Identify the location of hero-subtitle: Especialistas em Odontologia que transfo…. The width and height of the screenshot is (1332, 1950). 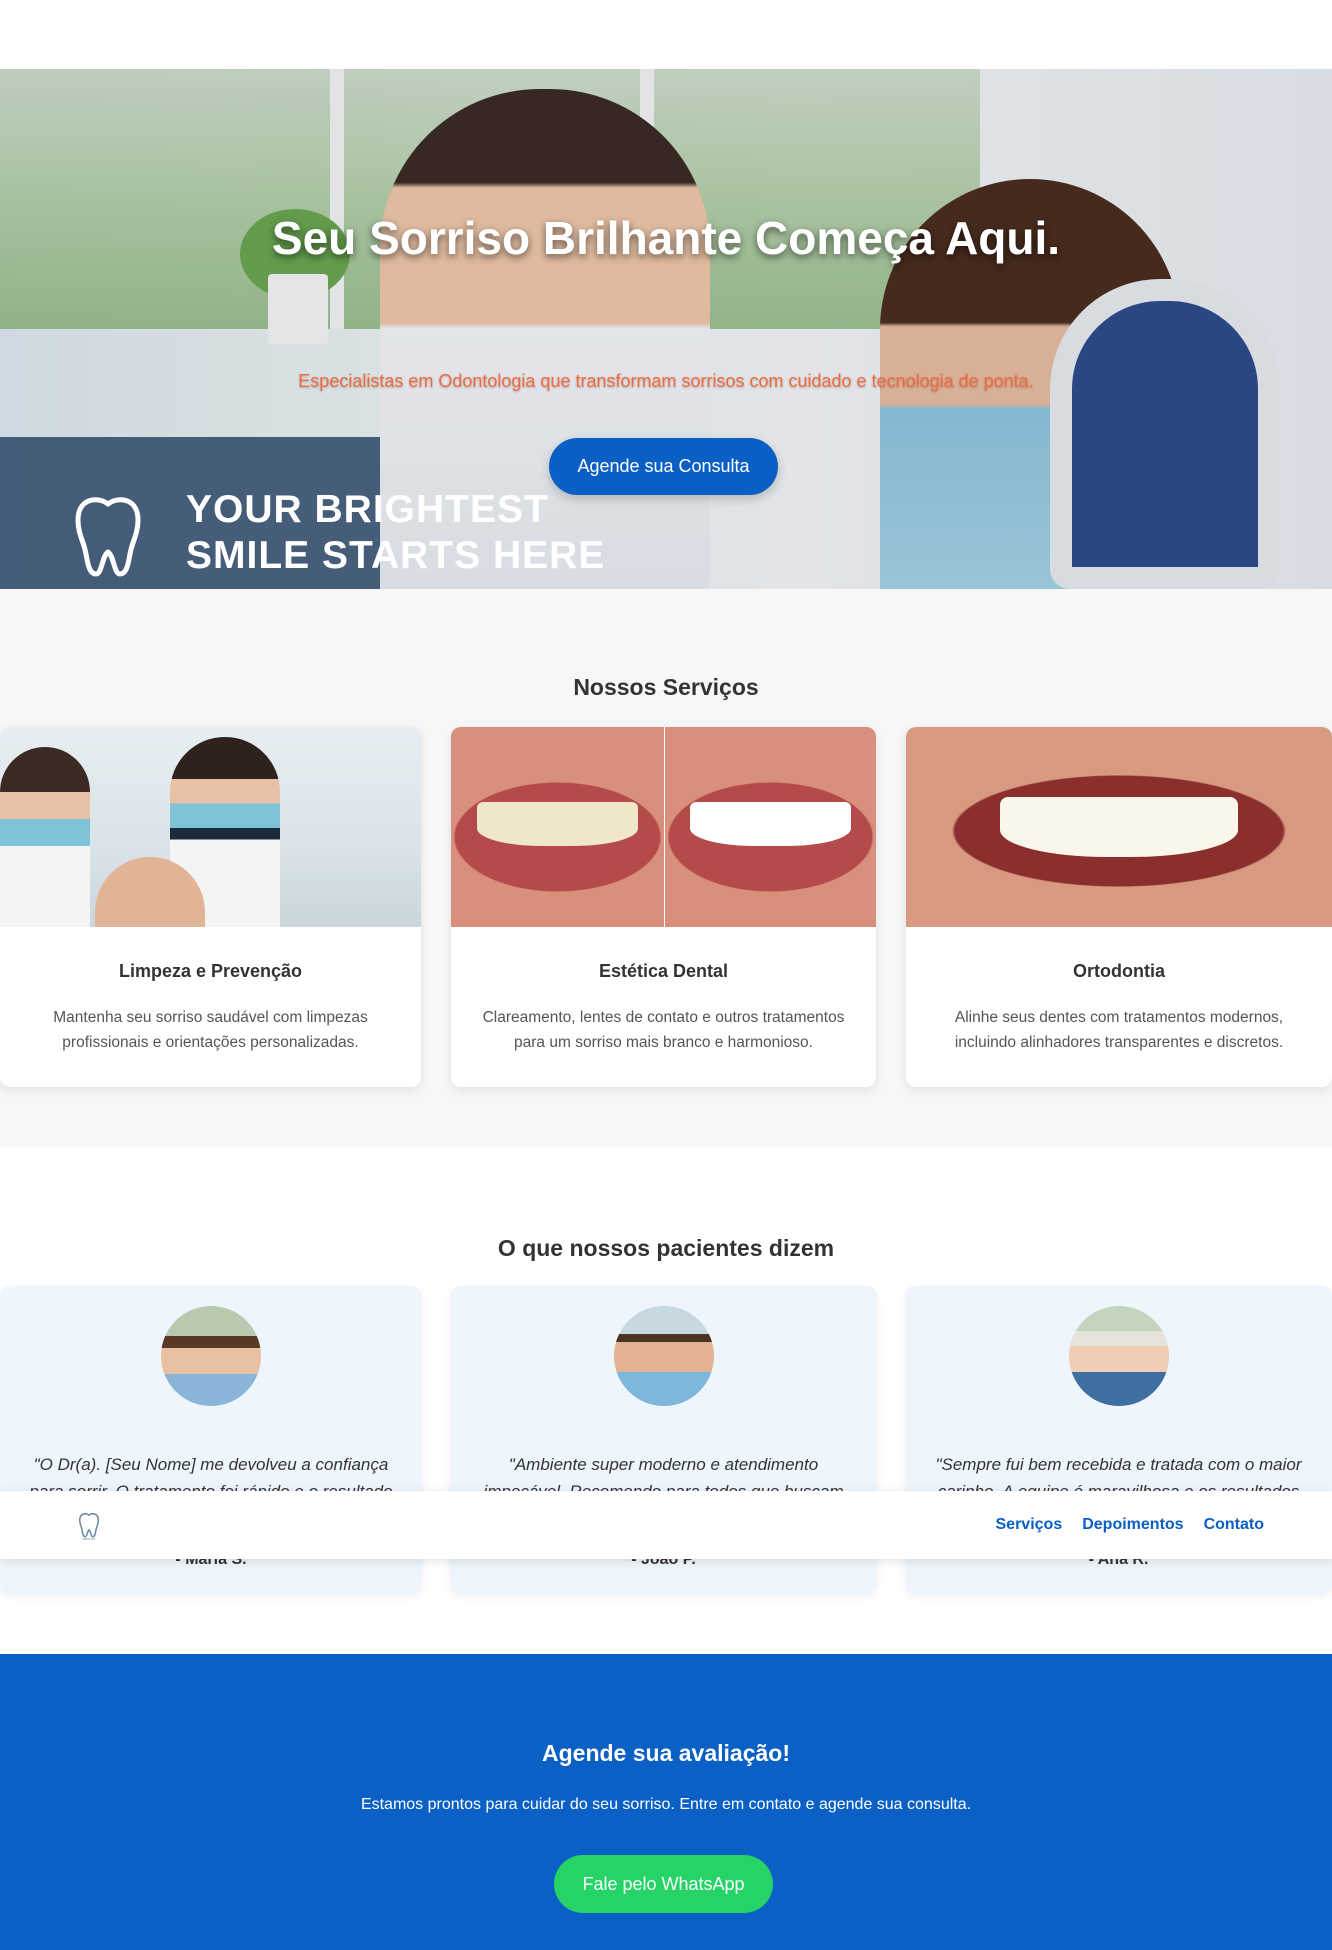
(666, 381).